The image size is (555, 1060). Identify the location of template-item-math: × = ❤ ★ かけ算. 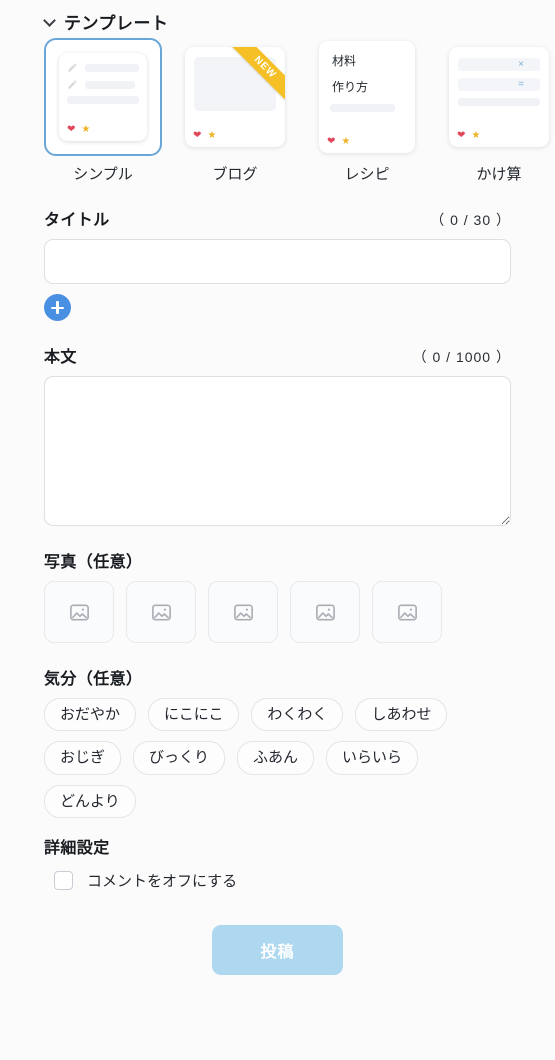
(497, 111).